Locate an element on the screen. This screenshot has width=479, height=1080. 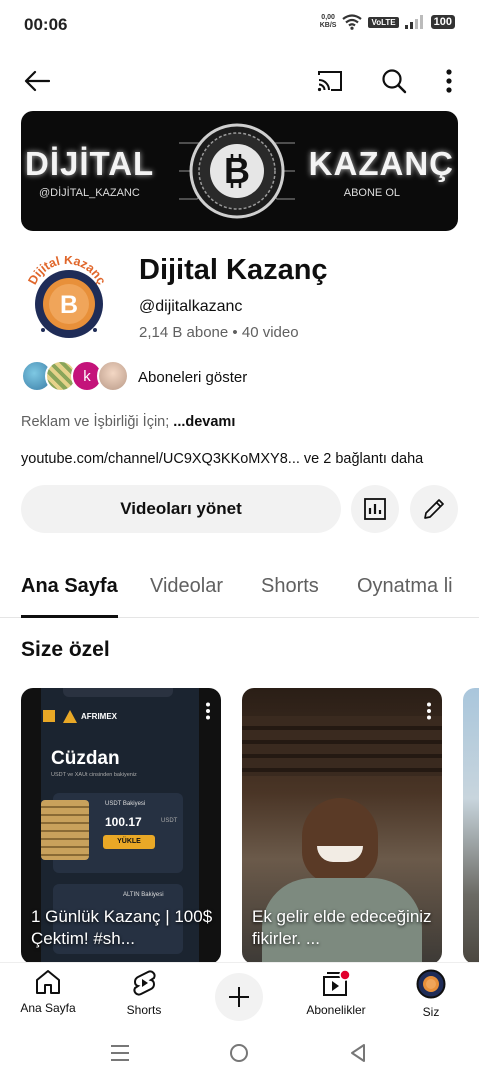
signal-icon is located at coordinates (413, 22).